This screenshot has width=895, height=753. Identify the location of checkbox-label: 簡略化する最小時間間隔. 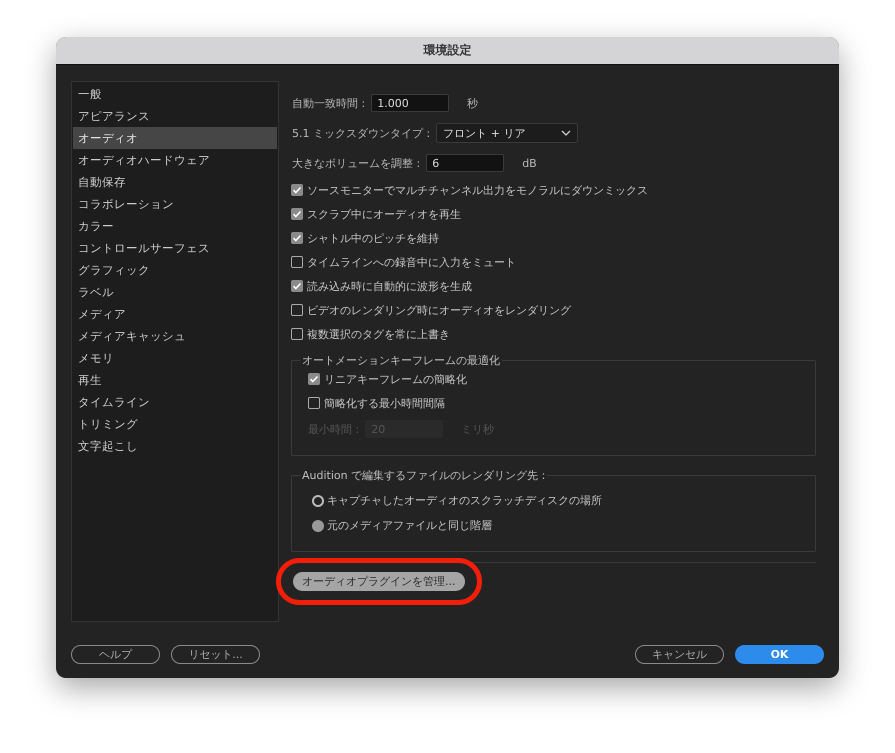
(384, 403).